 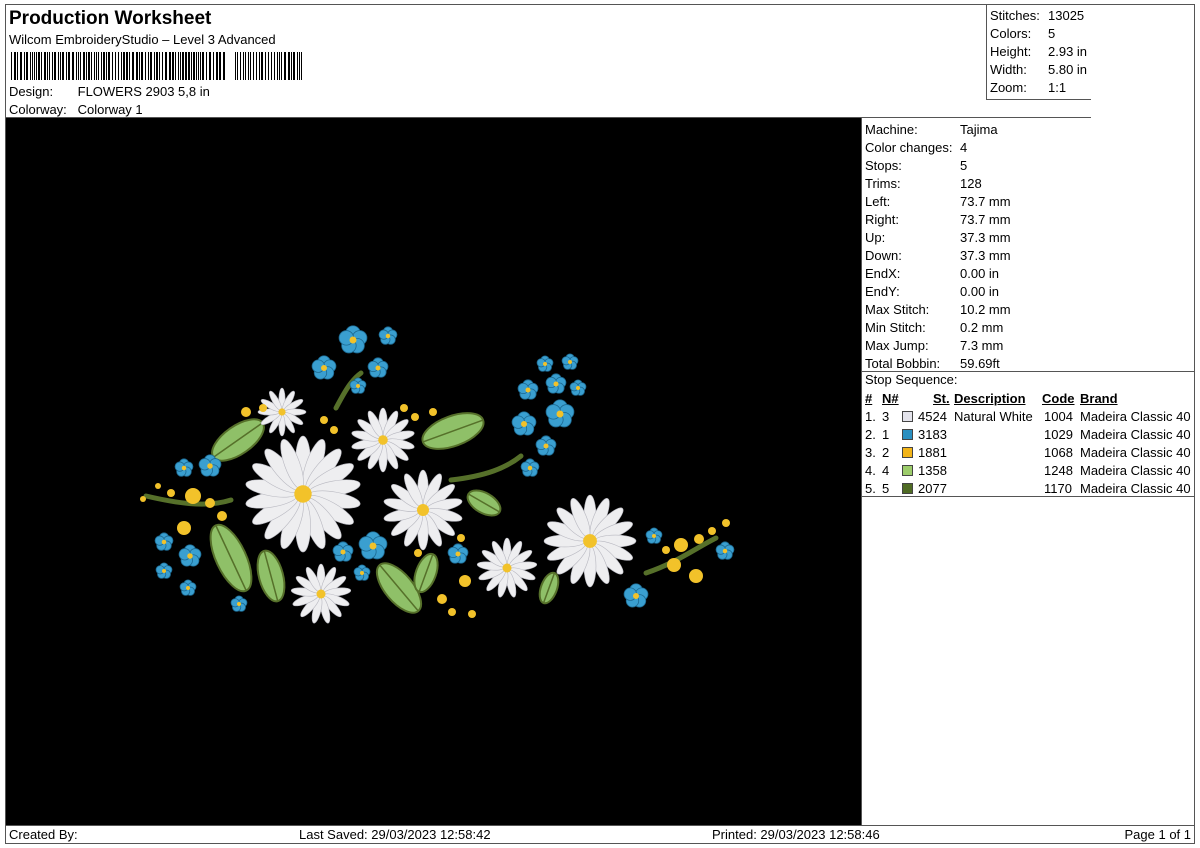 I want to click on machine-row: EndY: 0.00 in, so click(x=938, y=292).